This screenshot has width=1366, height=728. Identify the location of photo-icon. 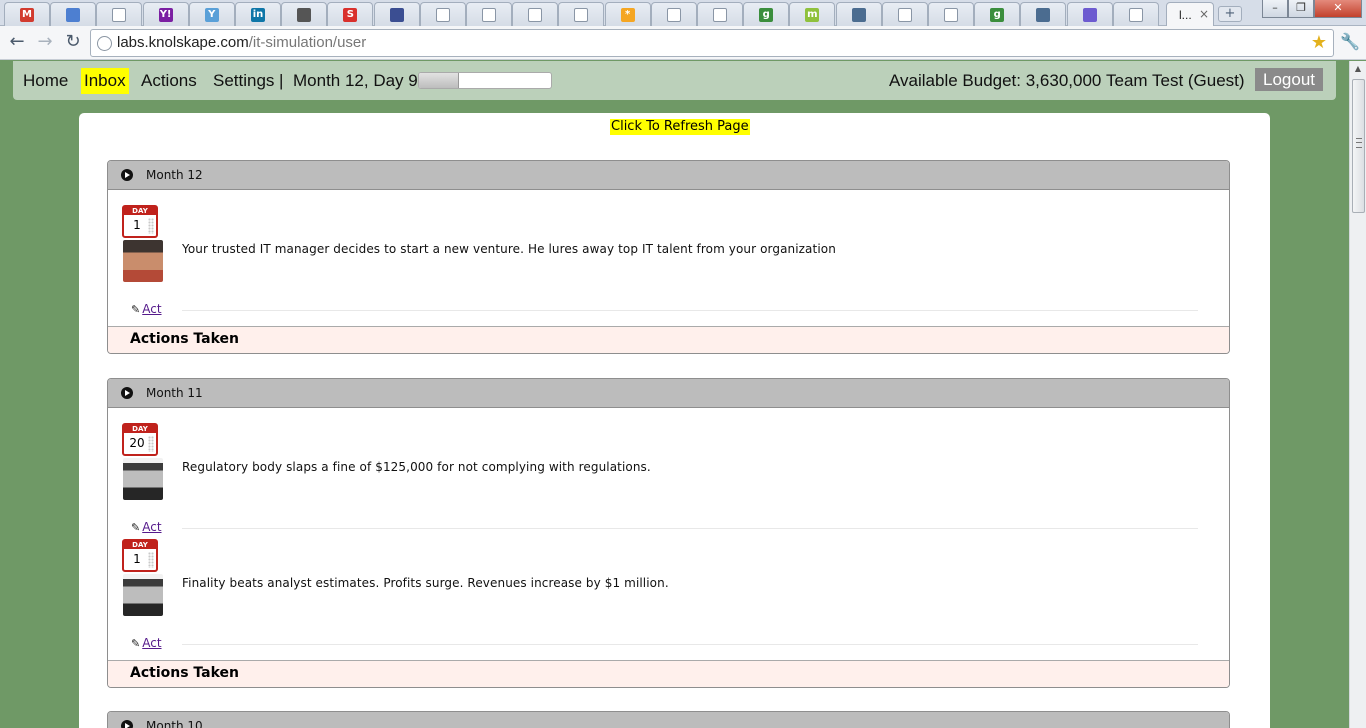
(1043, 14).